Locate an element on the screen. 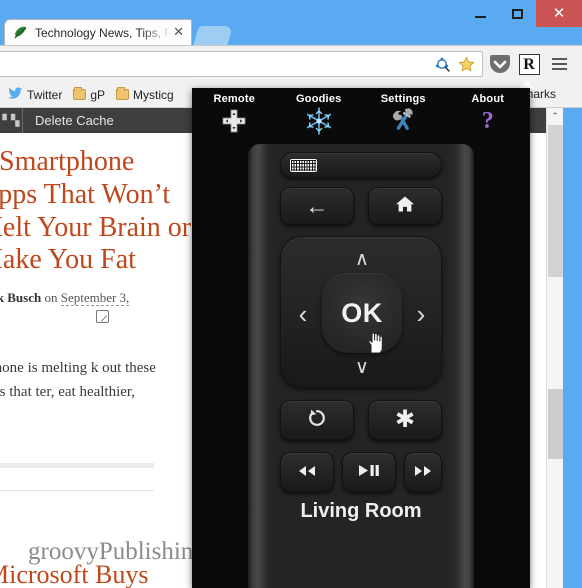  menu-icon is located at coordinates (559, 59).